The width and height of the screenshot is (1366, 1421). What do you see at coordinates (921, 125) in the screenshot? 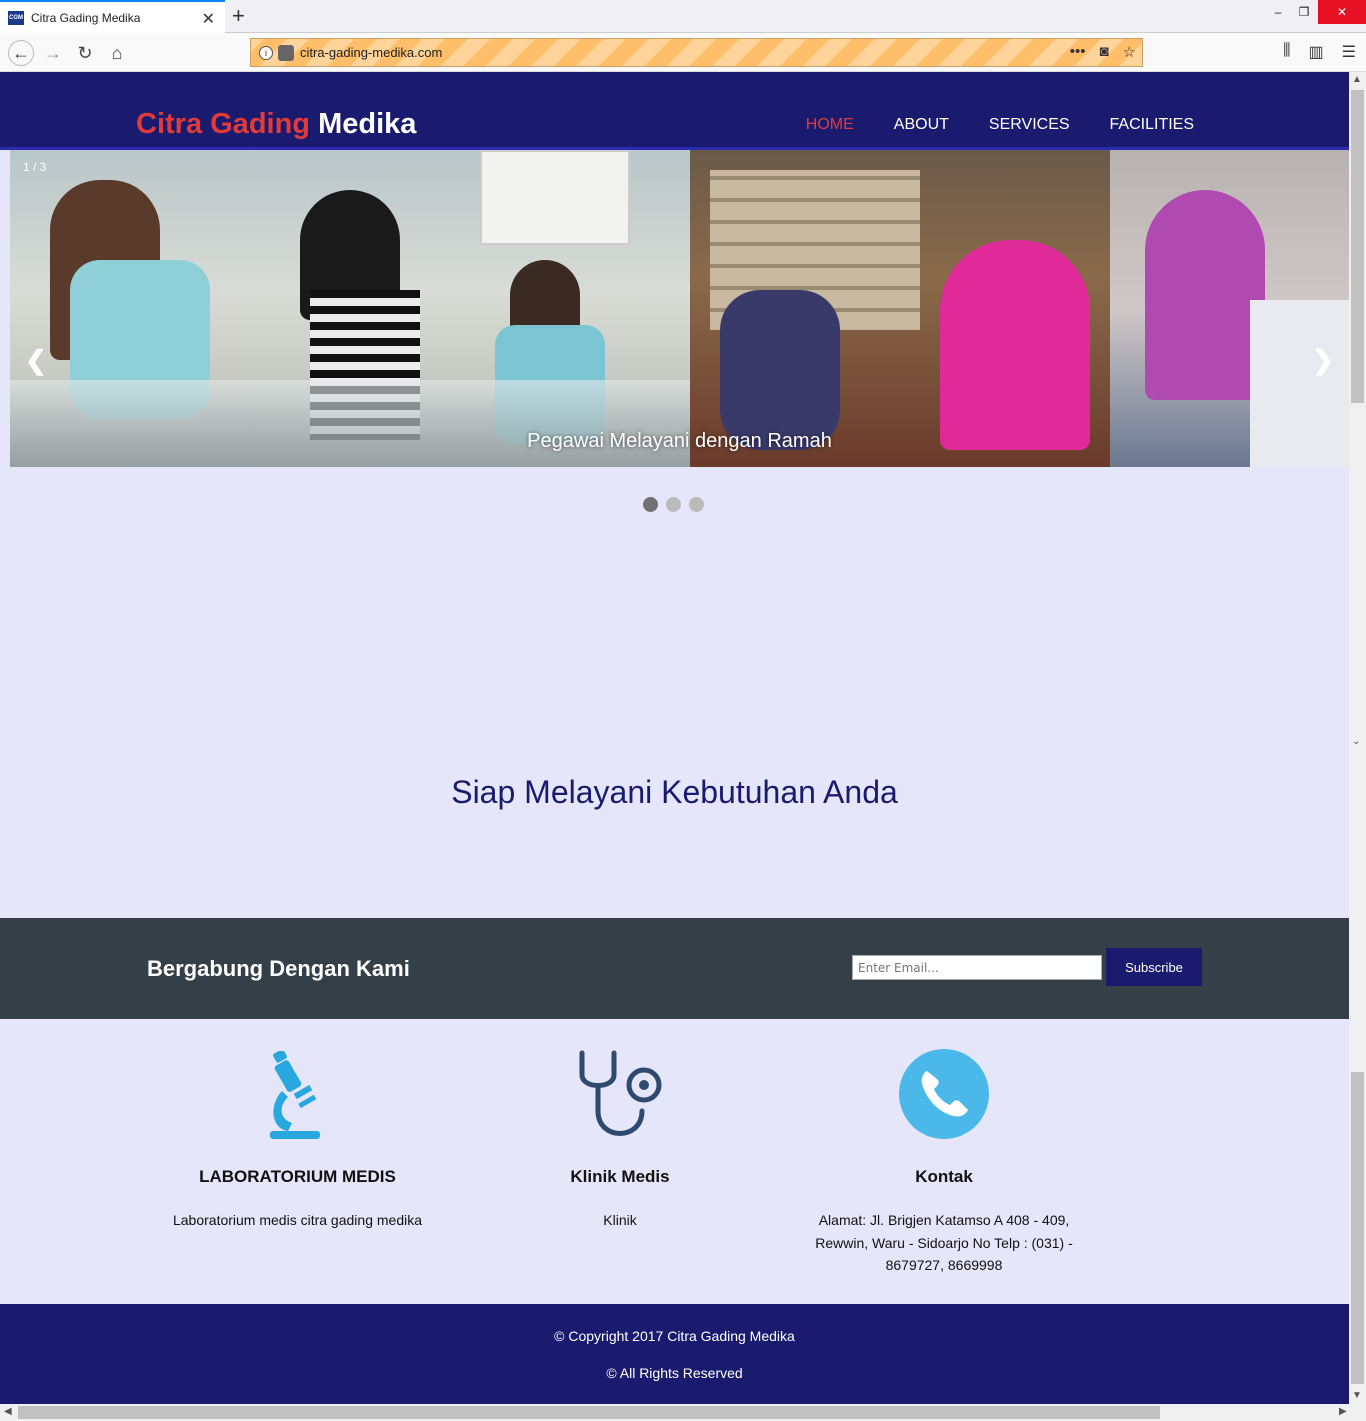
I see `nav-about: ABOUT` at bounding box center [921, 125].